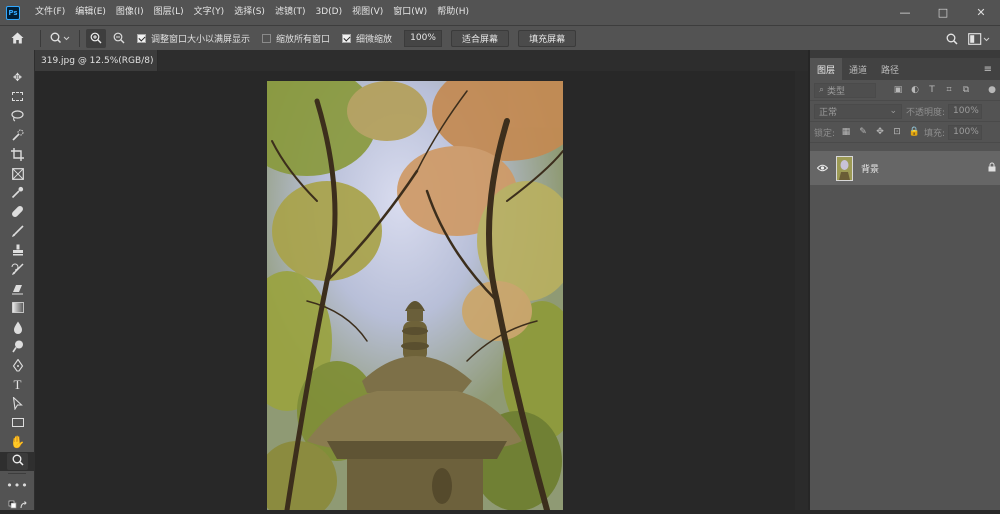  What do you see at coordinates (898, 90) in the screenshot?
I see `filter-pixel-icon: ▣` at bounding box center [898, 90].